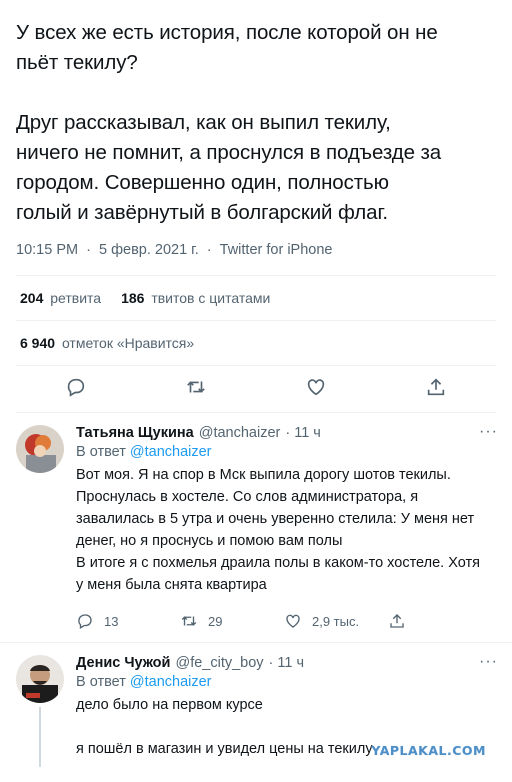 This screenshot has height=782, width=512. I want to click on likes-stat: 6 940 отметок «Нравится», so click(107, 343).